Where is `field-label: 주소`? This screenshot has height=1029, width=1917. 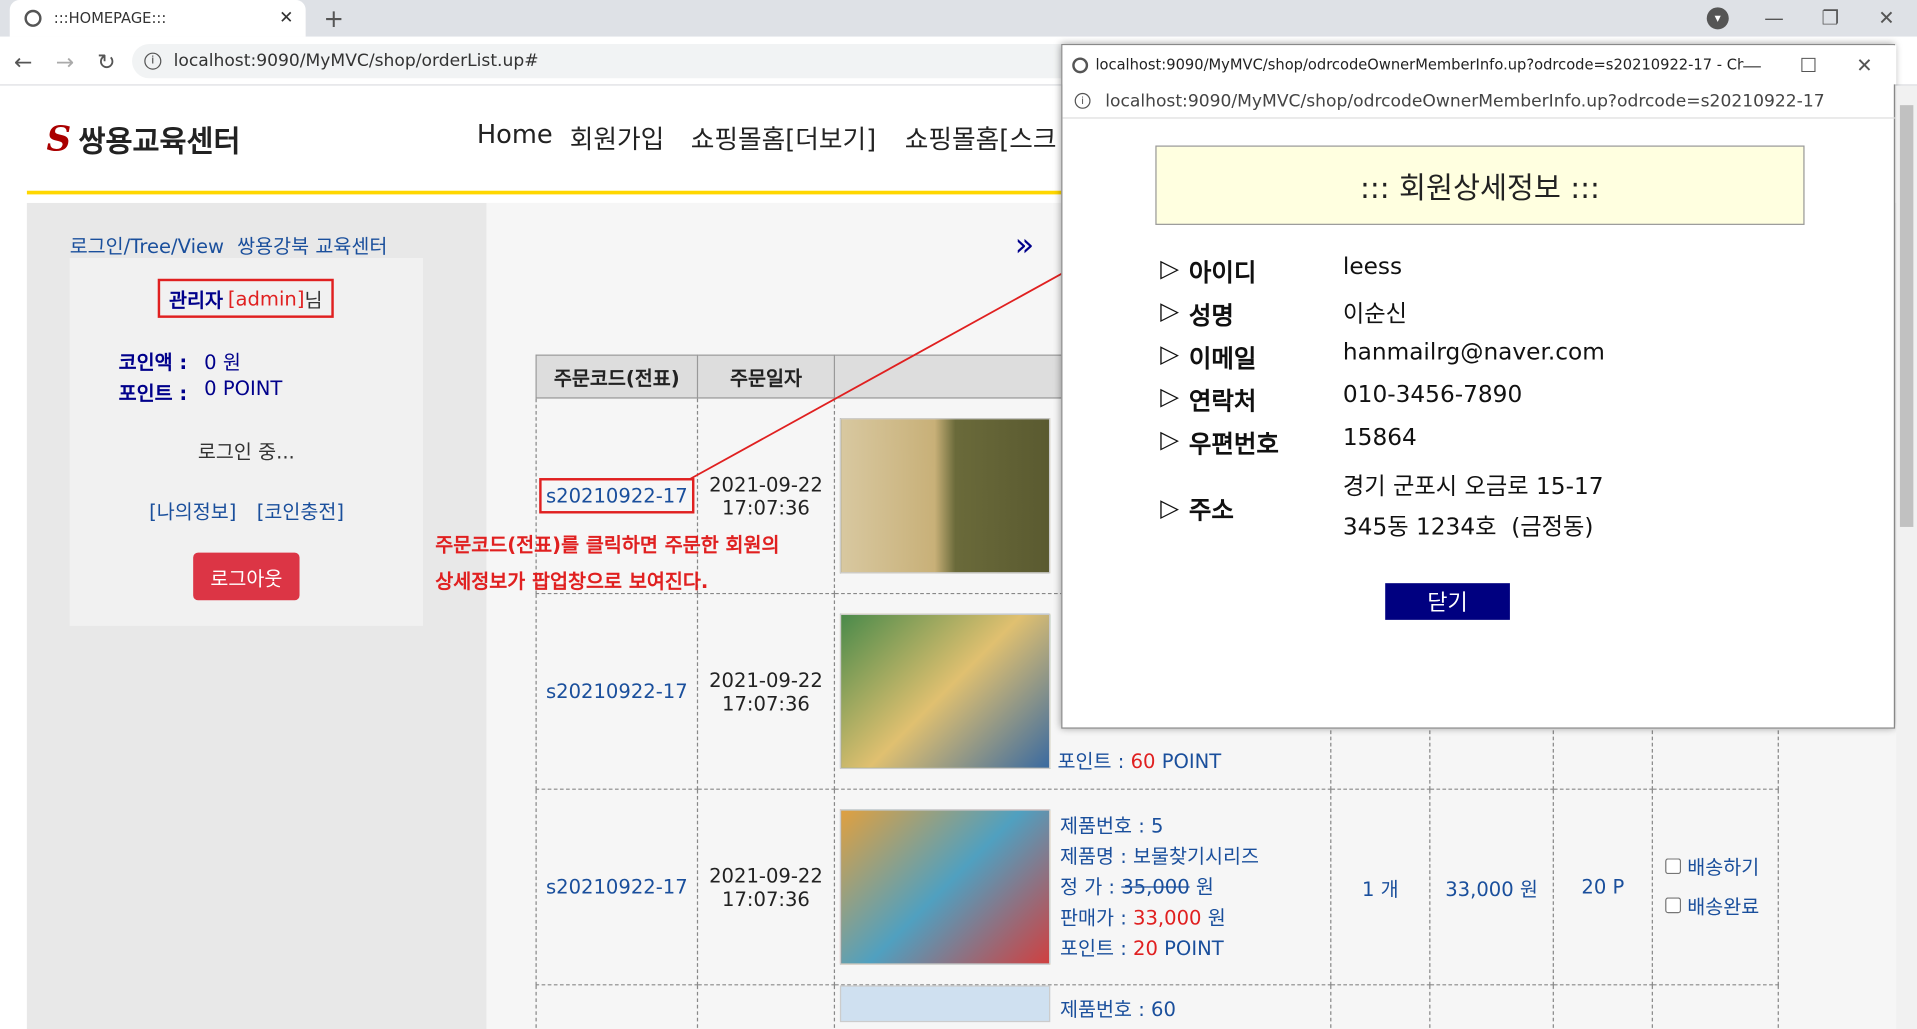 field-label: 주소 is located at coordinates (1211, 509).